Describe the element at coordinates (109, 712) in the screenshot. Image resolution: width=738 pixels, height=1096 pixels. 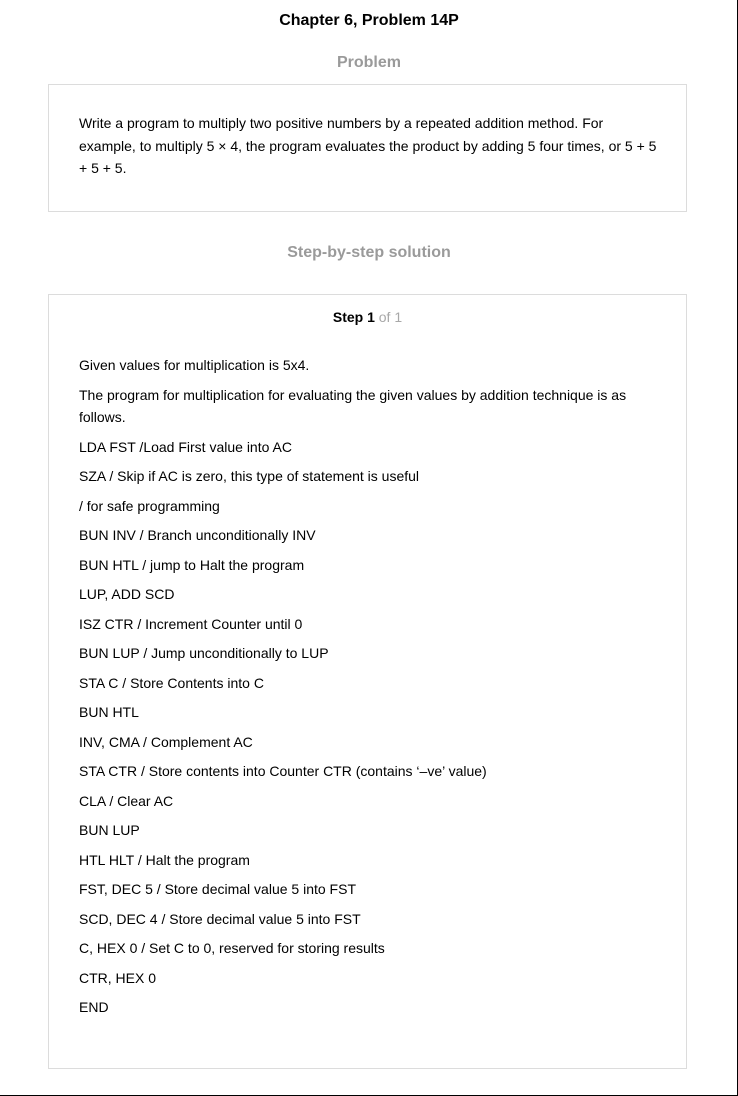
I see `solution-line: BUN HTL` at that location.